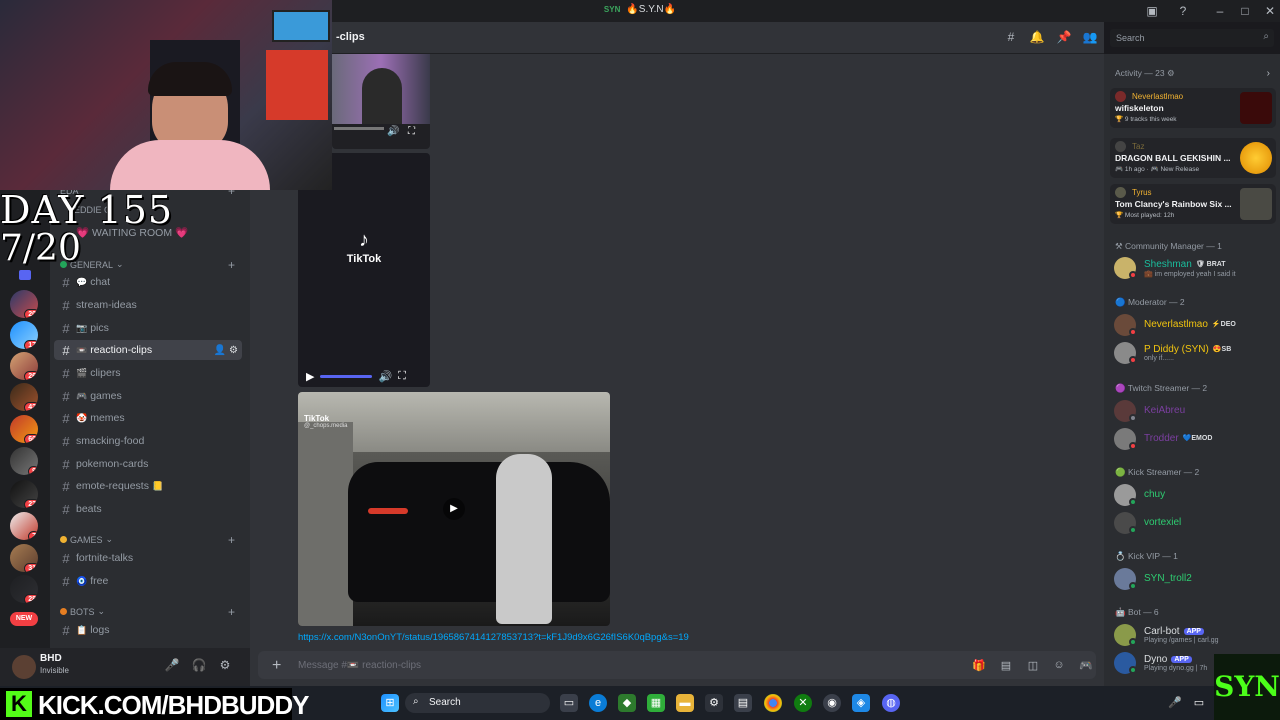 The image size is (1280, 720). I want to click on member-item: Carl-bot APP Playing /games | carl.gg, so click(1194, 635).